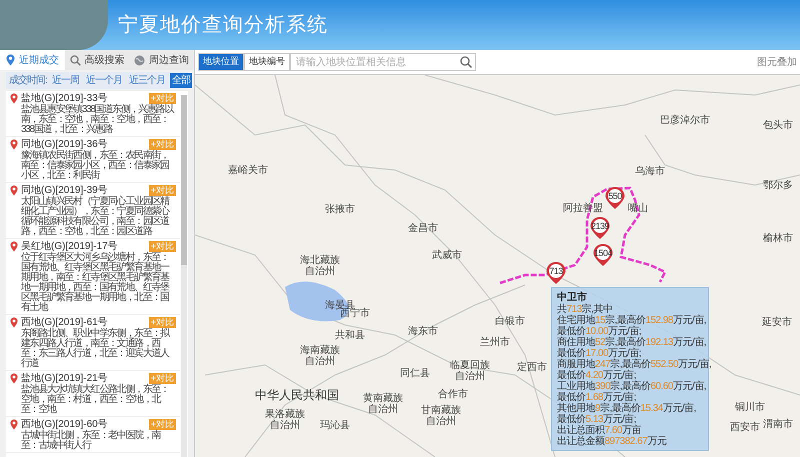 The height and width of the screenshot is (457, 800). I want to click on popup-value: 552.50, so click(664, 364).